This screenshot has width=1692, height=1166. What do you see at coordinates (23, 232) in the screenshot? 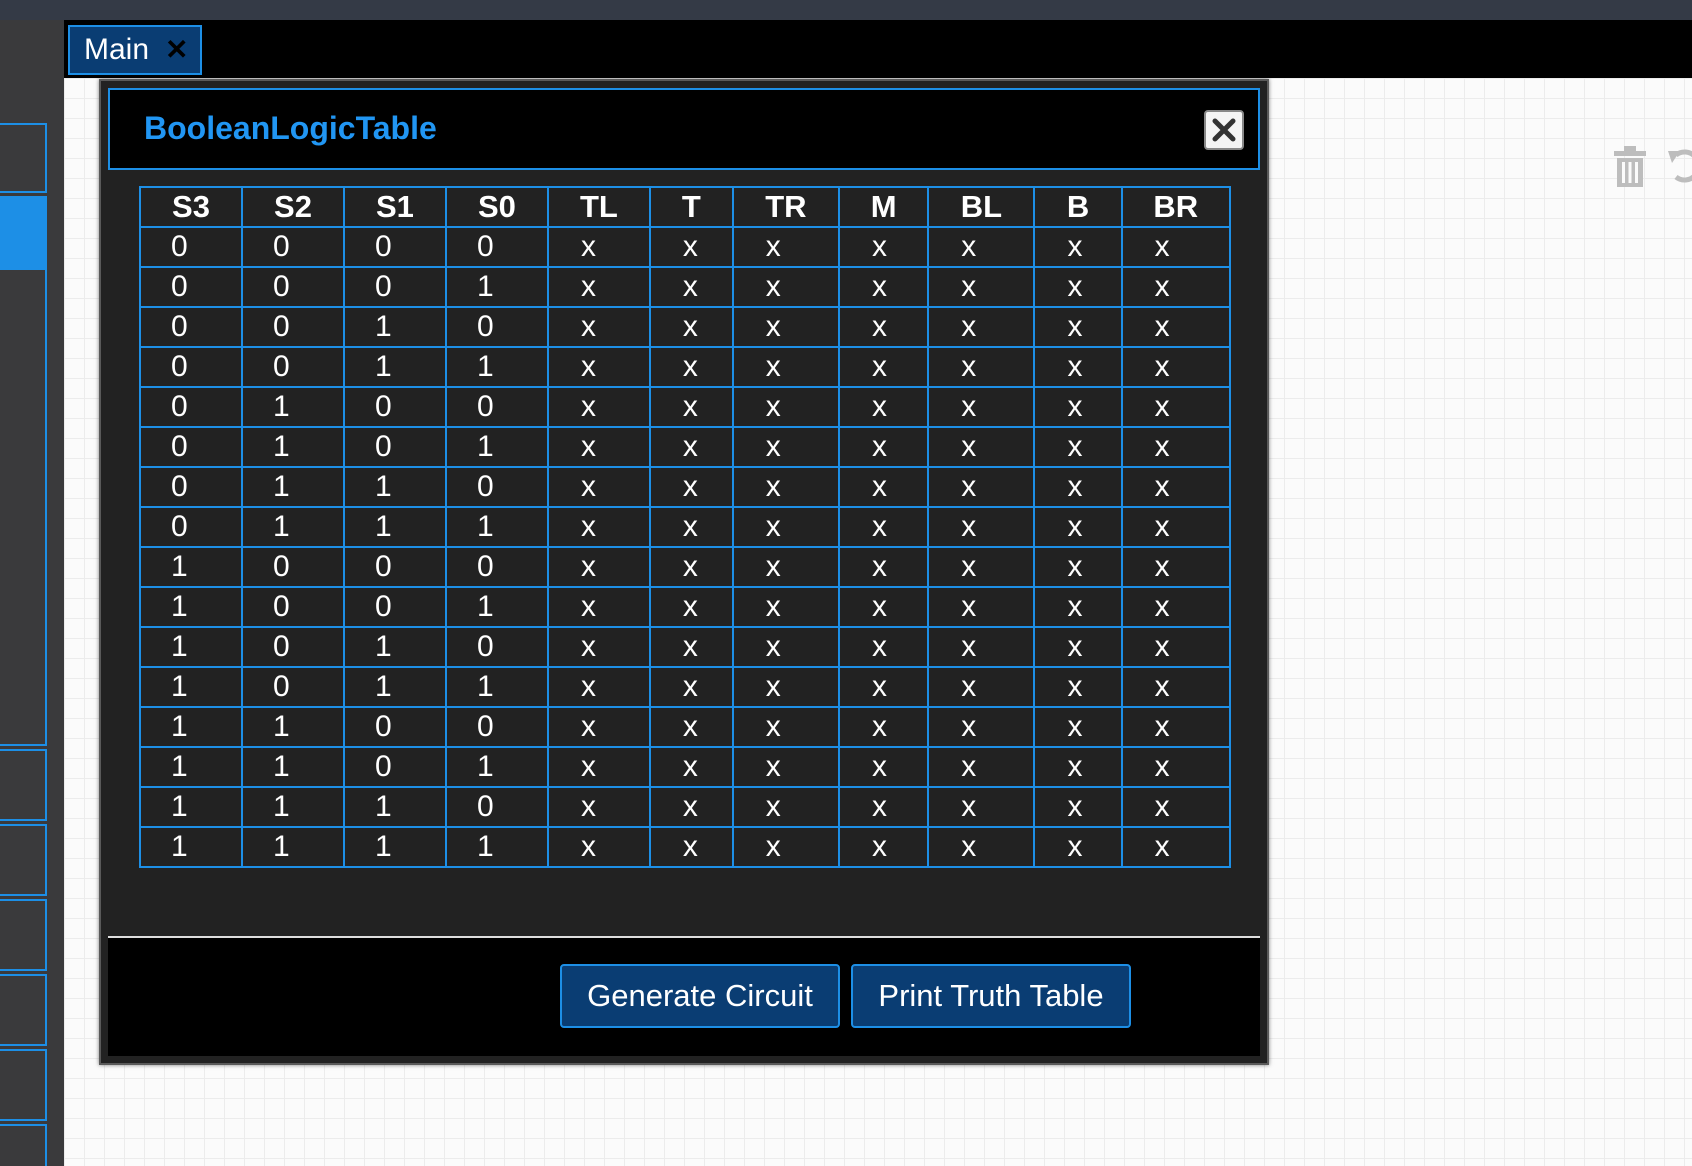
I see `sidebar-item-active` at bounding box center [23, 232].